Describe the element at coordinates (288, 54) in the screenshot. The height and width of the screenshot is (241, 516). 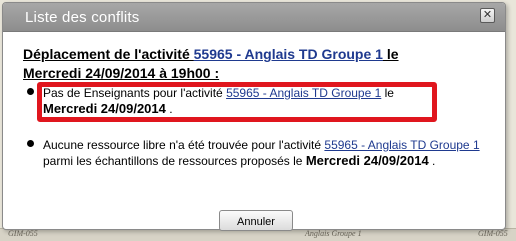
I see `headline-activity-link: 55965 - Anglais TD Groupe 1` at that location.